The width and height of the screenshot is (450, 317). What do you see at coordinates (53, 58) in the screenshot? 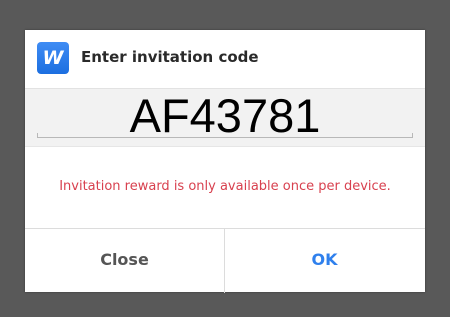
I see `app-logo-icon: W` at bounding box center [53, 58].